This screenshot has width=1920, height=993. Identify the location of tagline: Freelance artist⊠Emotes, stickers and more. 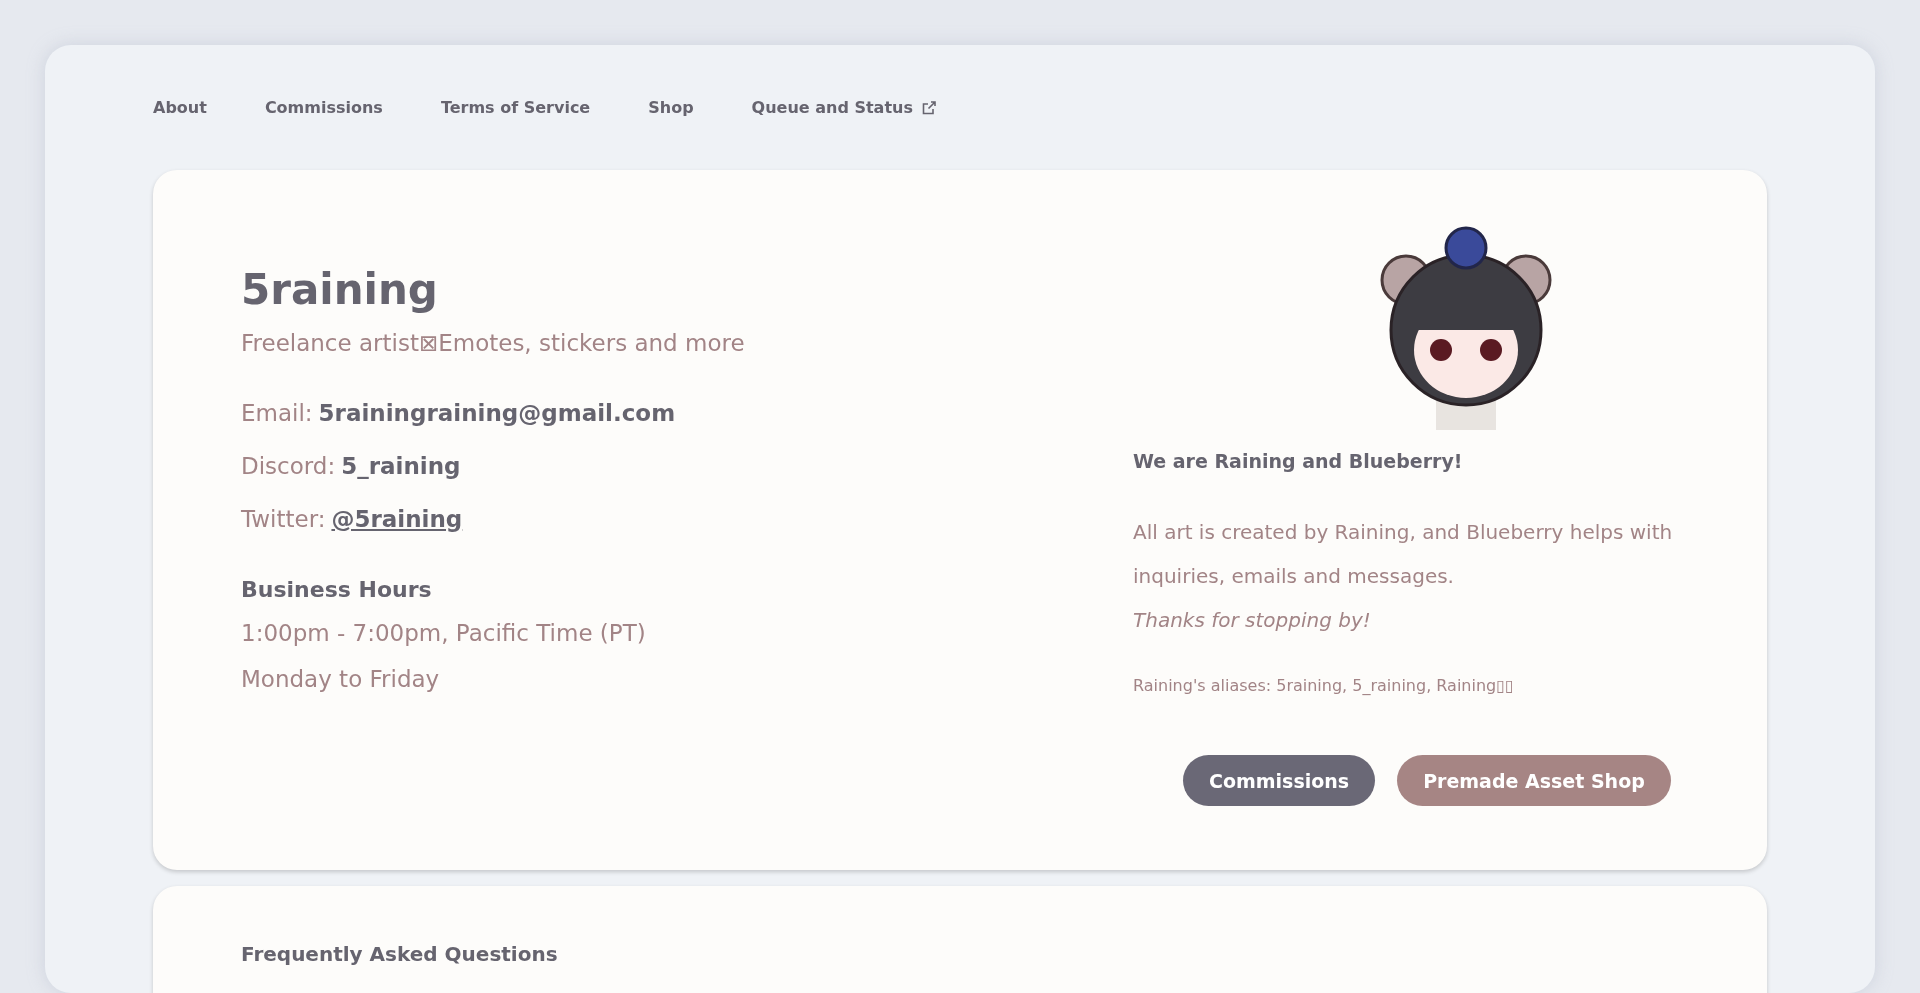
(493, 343).